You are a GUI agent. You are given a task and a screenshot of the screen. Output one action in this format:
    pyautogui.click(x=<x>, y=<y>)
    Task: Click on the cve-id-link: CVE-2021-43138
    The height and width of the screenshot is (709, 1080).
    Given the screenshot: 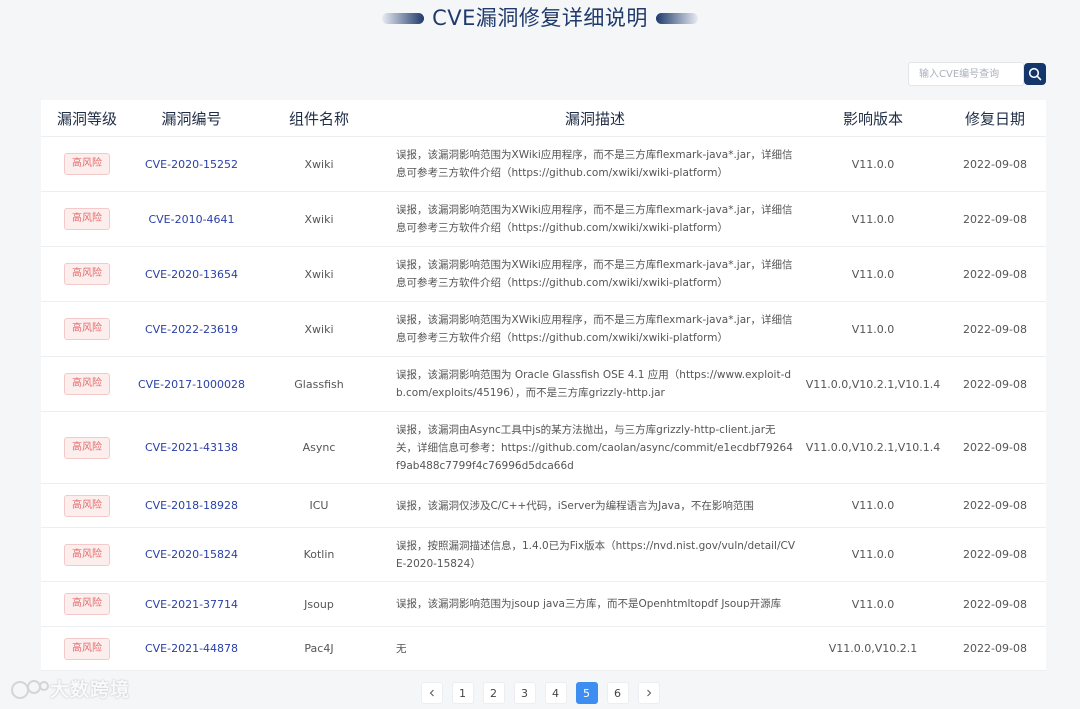 What is the action you would take?
    pyautogui.click(x=191, y=447)
    